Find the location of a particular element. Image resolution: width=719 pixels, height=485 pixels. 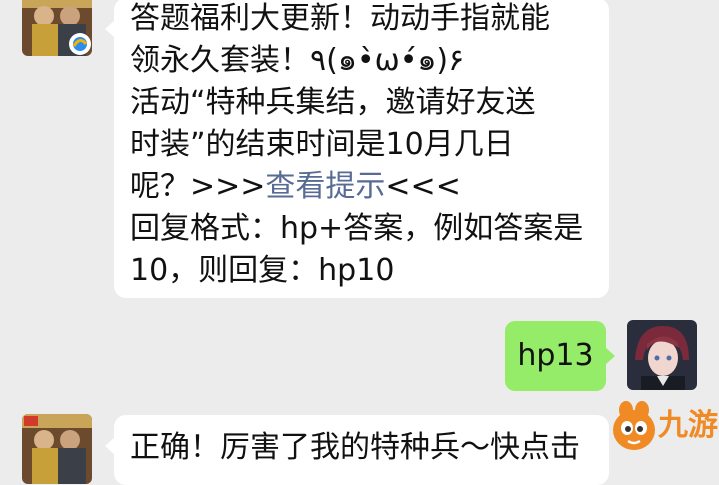

message-line: 回复格式：hp+答案，例如答案是 is located at coordinates (357, 228).